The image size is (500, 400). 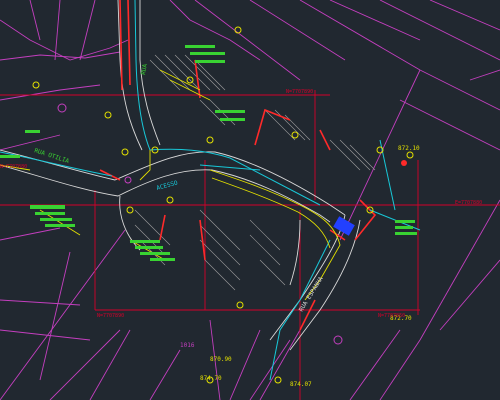 What do you see at coordinates (468, 203) in the screenshot?
I see `grid-label-right-1: E=7707880` at bounding box center [468, 203].